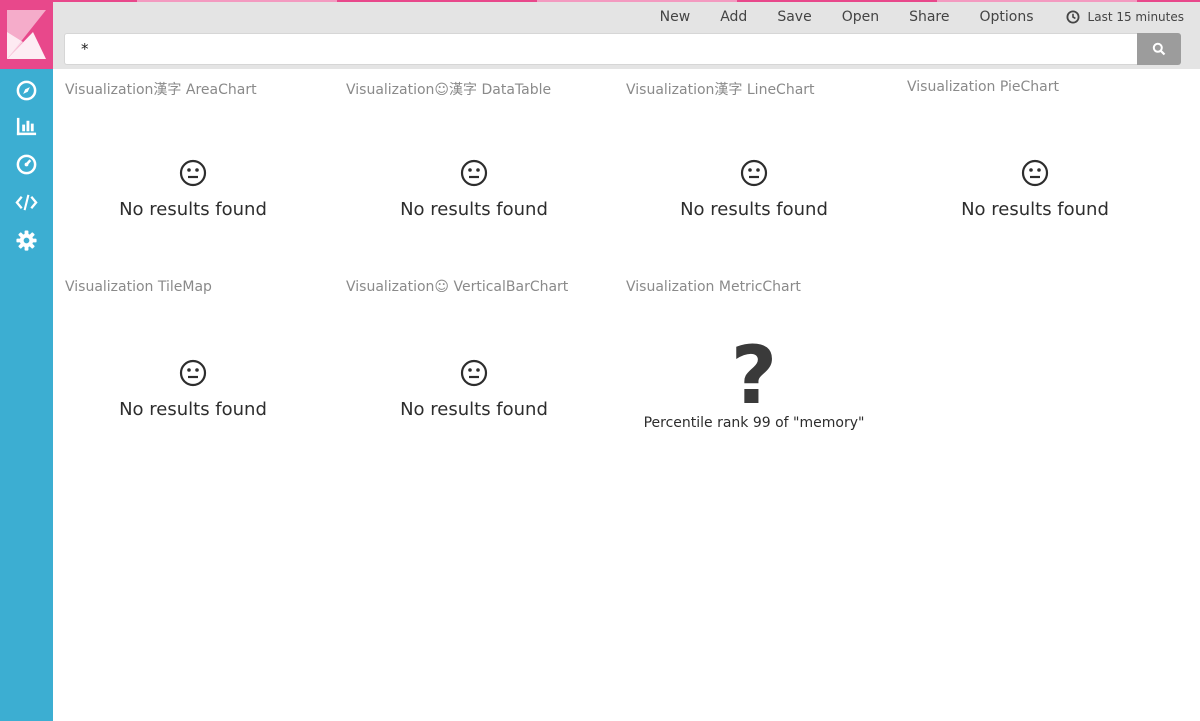 The width and height of the screenshot is (1200, 721). I want to click on visualization-panel: Visualization TileMap No results found, so click(193, 369).